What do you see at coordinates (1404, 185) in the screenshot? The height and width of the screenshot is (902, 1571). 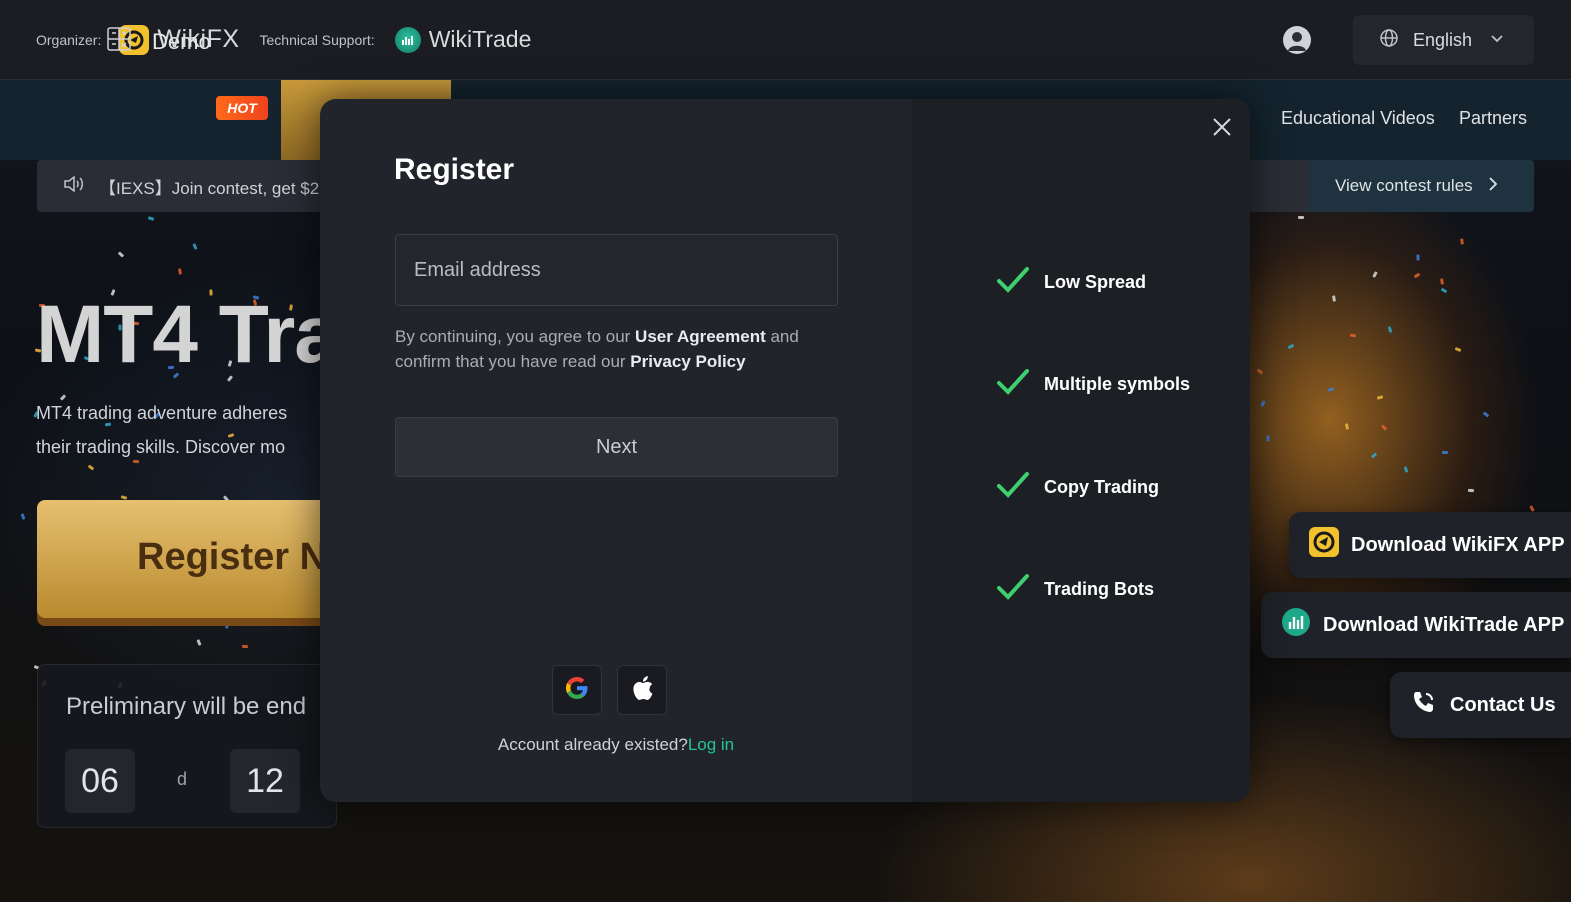 I see `contest-rules-label: View contest rules` at bounding box center [1404, 185].